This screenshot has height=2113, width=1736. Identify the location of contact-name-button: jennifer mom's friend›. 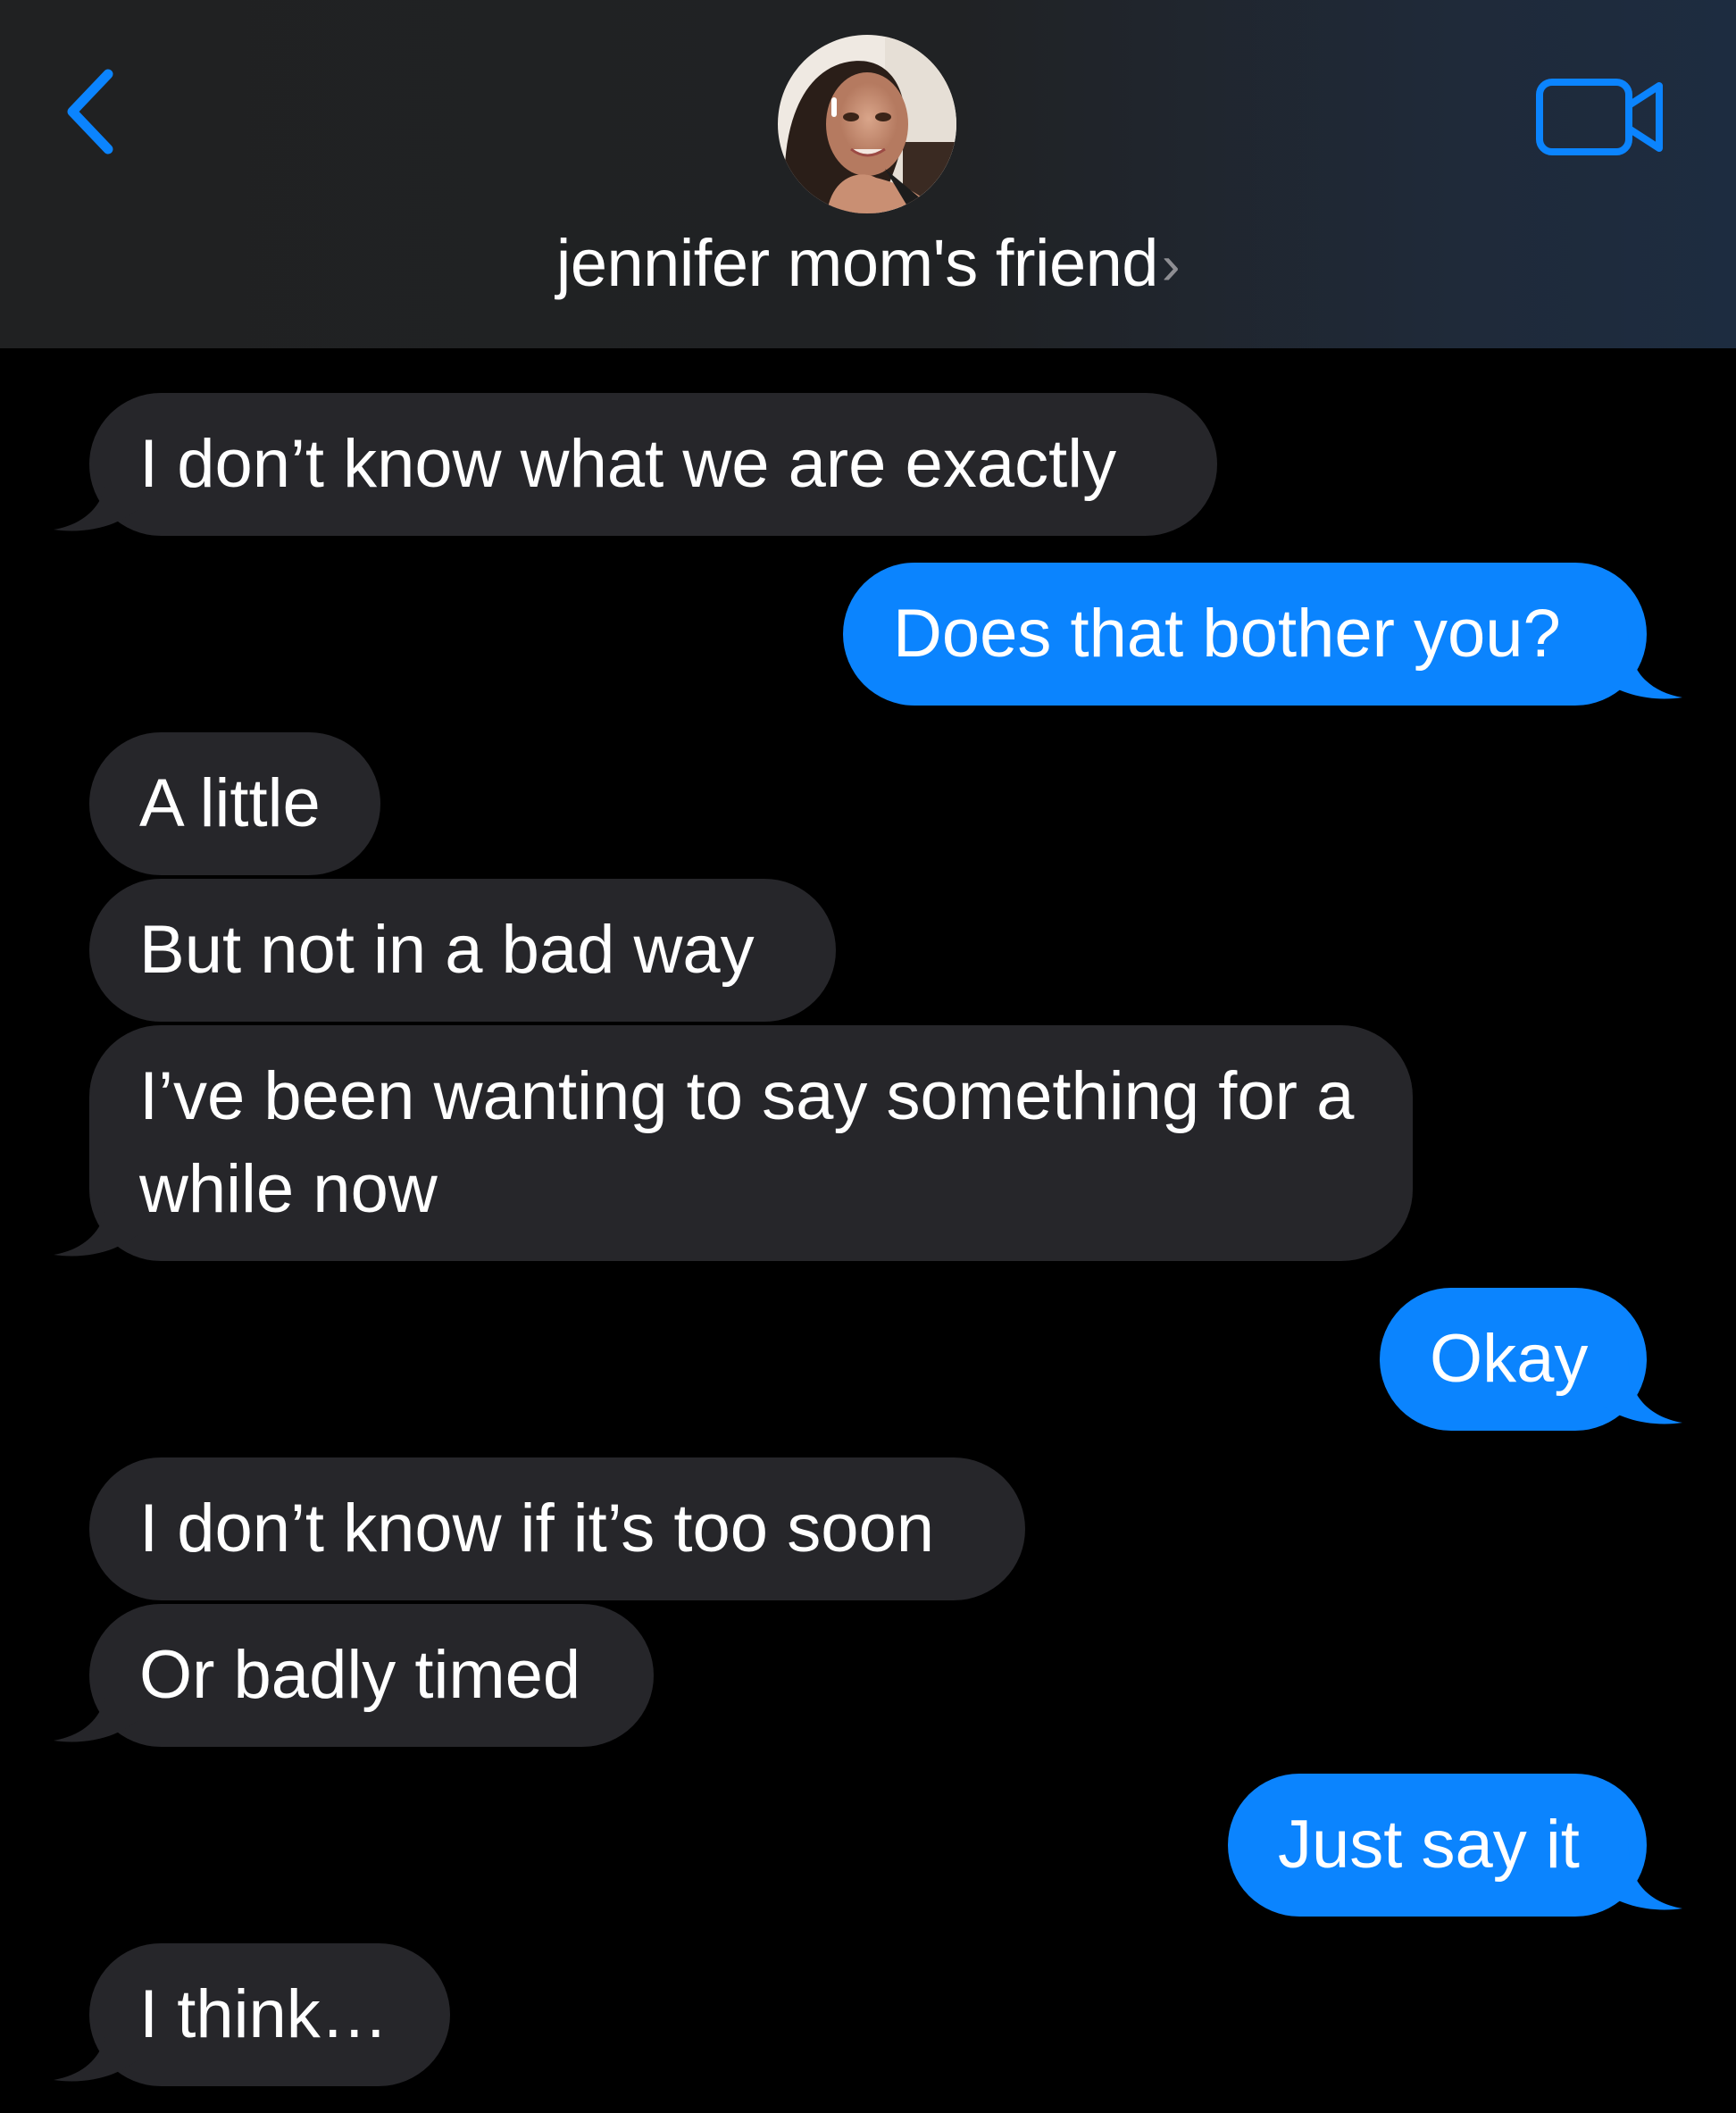
(868, 265).